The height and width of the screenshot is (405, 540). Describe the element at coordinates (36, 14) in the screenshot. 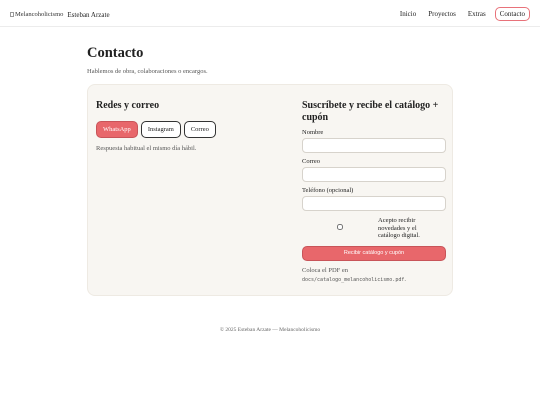

I see `logo-image: Melancoholicismo` at that location.